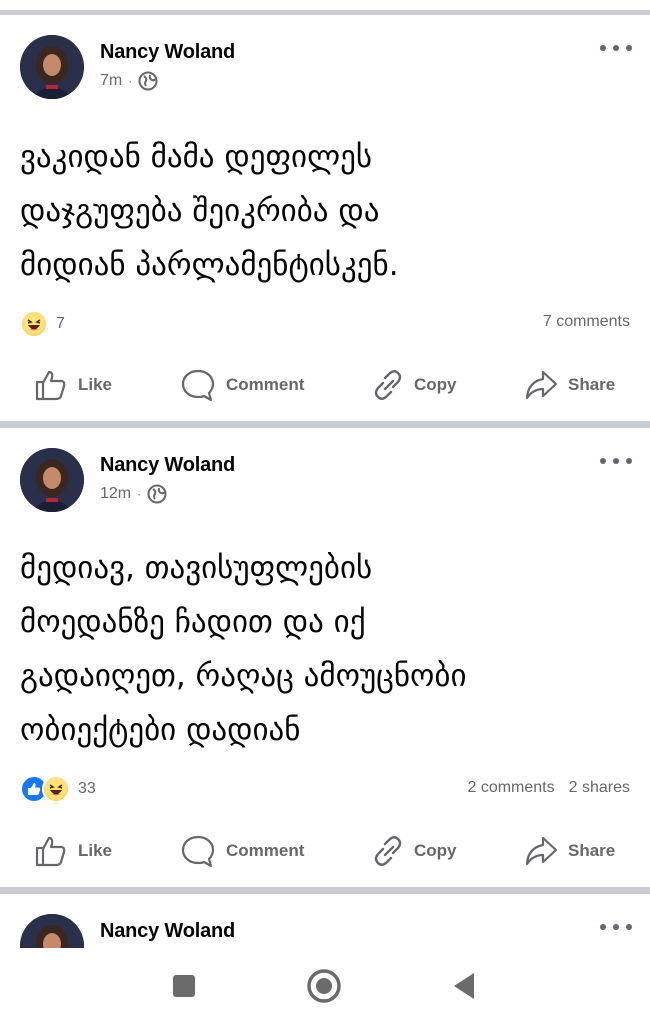 Image resolution: width=650 pixels, height=1024 pixels. I want to click on reaction-summary: 33, so click(58, 789).